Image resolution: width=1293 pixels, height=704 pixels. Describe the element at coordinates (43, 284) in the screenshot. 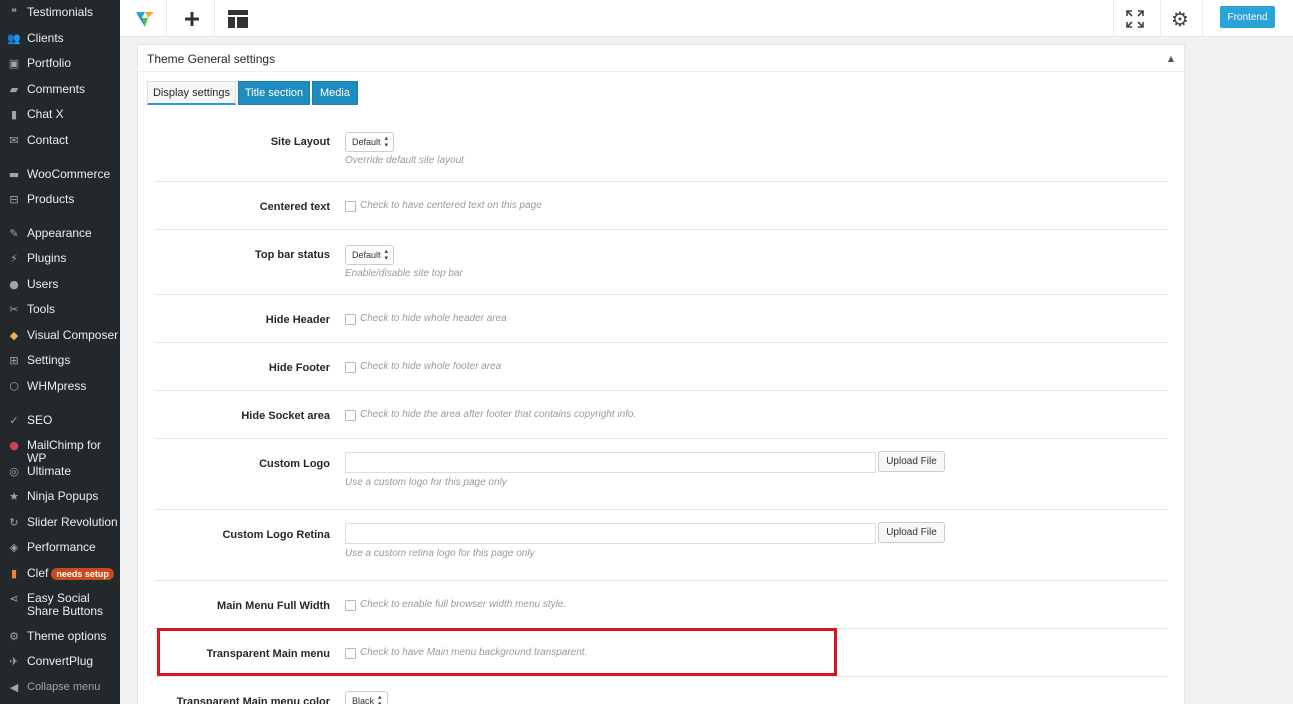

I see `sidebar-item-label: Users` at that location.